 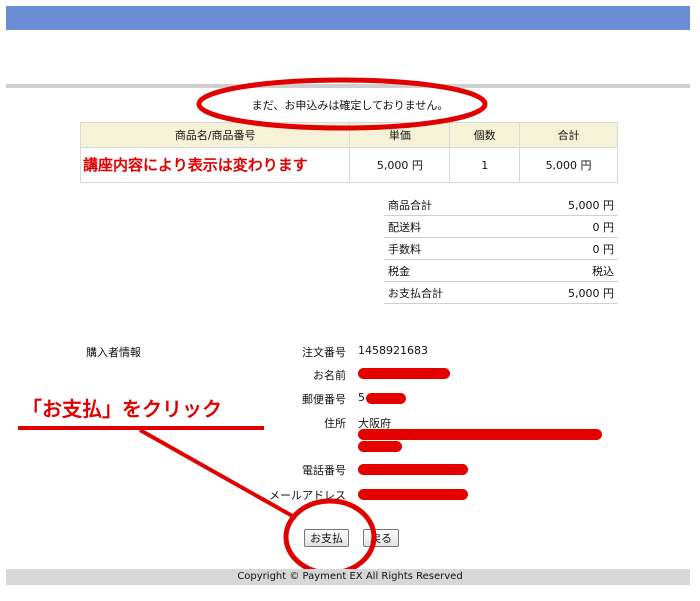 What do you see at coordinates (380, 446) in the screenshot?
I see `address-redaction-line2` at bounding box center [380, 446].